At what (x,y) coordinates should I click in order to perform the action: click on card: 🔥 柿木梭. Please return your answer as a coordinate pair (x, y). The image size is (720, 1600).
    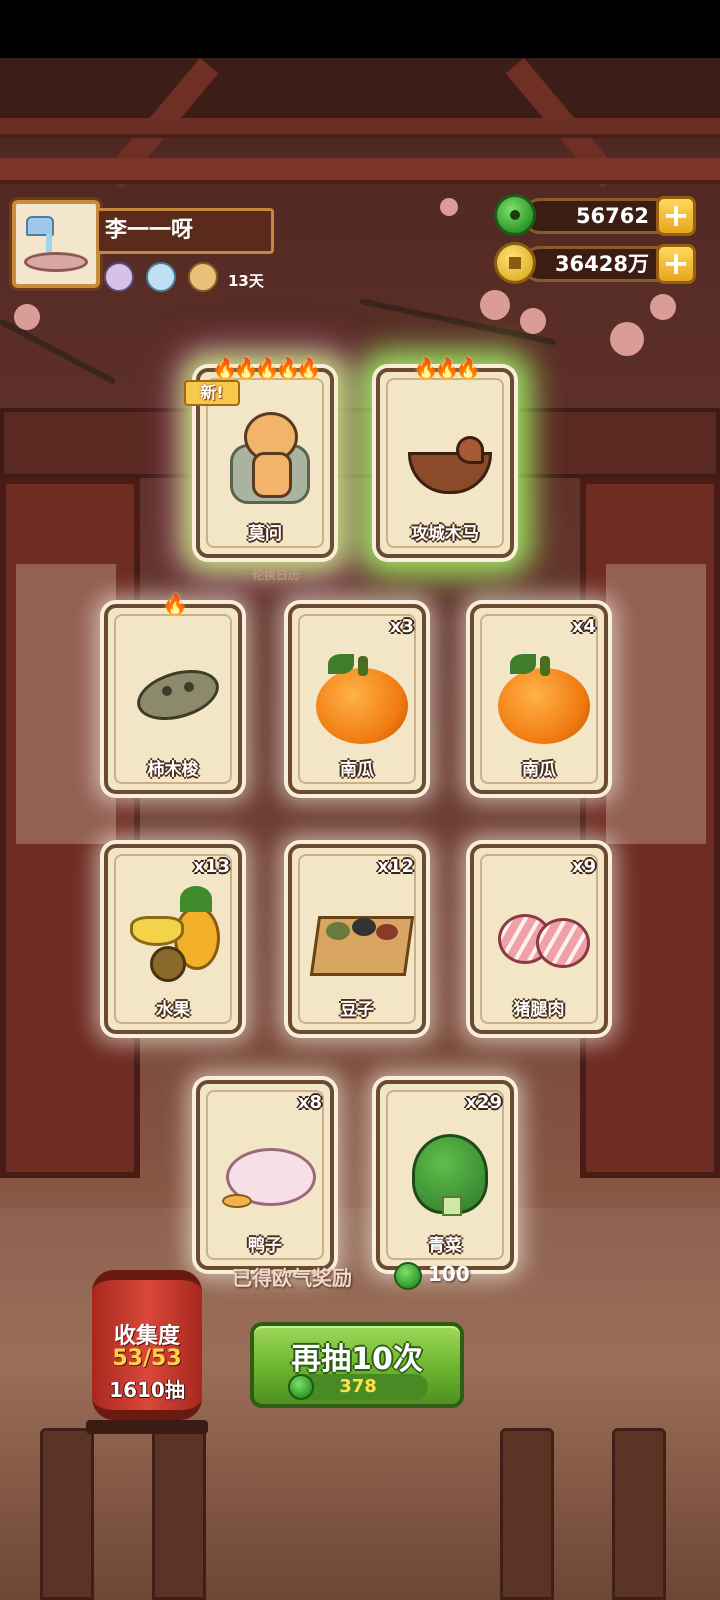
    Looking at the image, I should click on (173, 693).